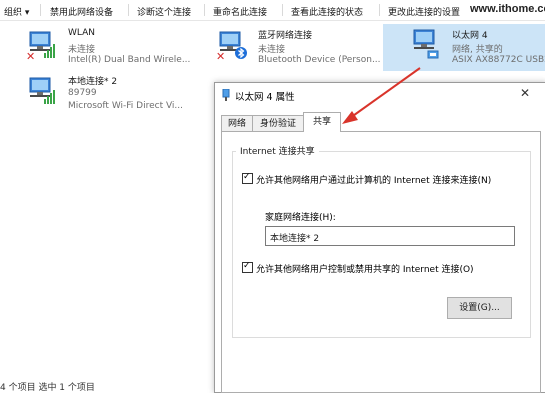 The image size is (545, 393). Describe the element at coordinates (327, 11) in the screenshot. I see `view-status-button: 查看此连接的状态` at that location.